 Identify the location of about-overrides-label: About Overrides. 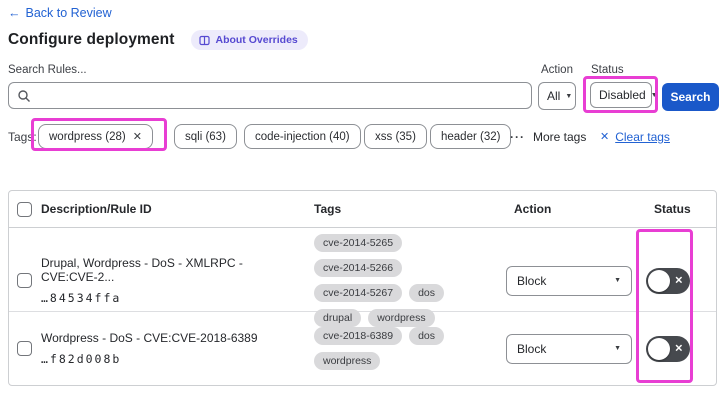
(256, 40).